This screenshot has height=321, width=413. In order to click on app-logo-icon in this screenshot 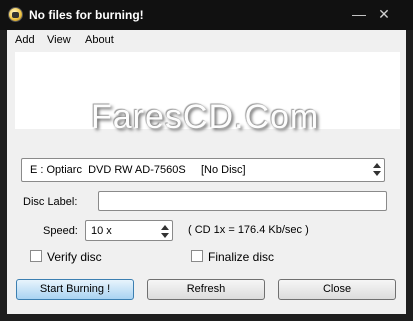, I will do `click(15, 14)`.